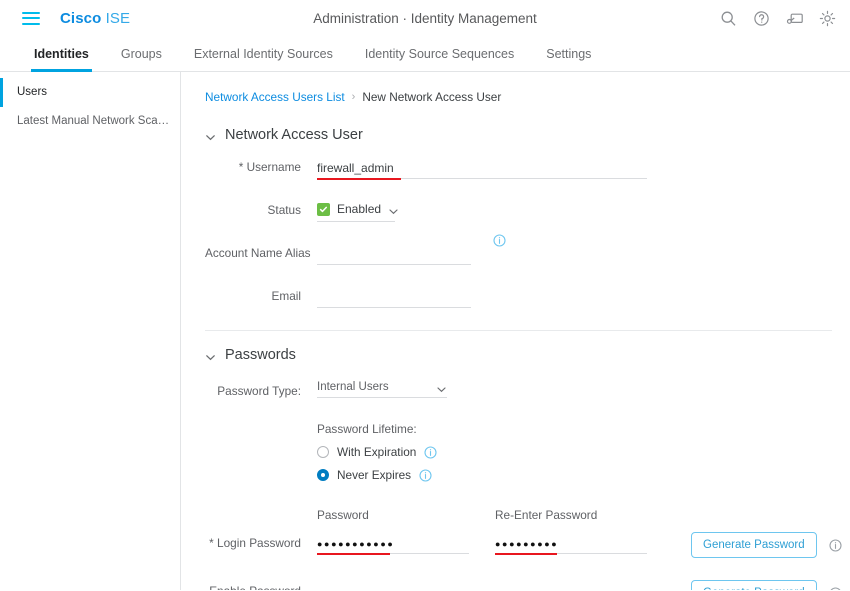 Image resolution: width=850 pixels, height=591 pixels. I want to click on username-required-marker: *, so click(241, 167).